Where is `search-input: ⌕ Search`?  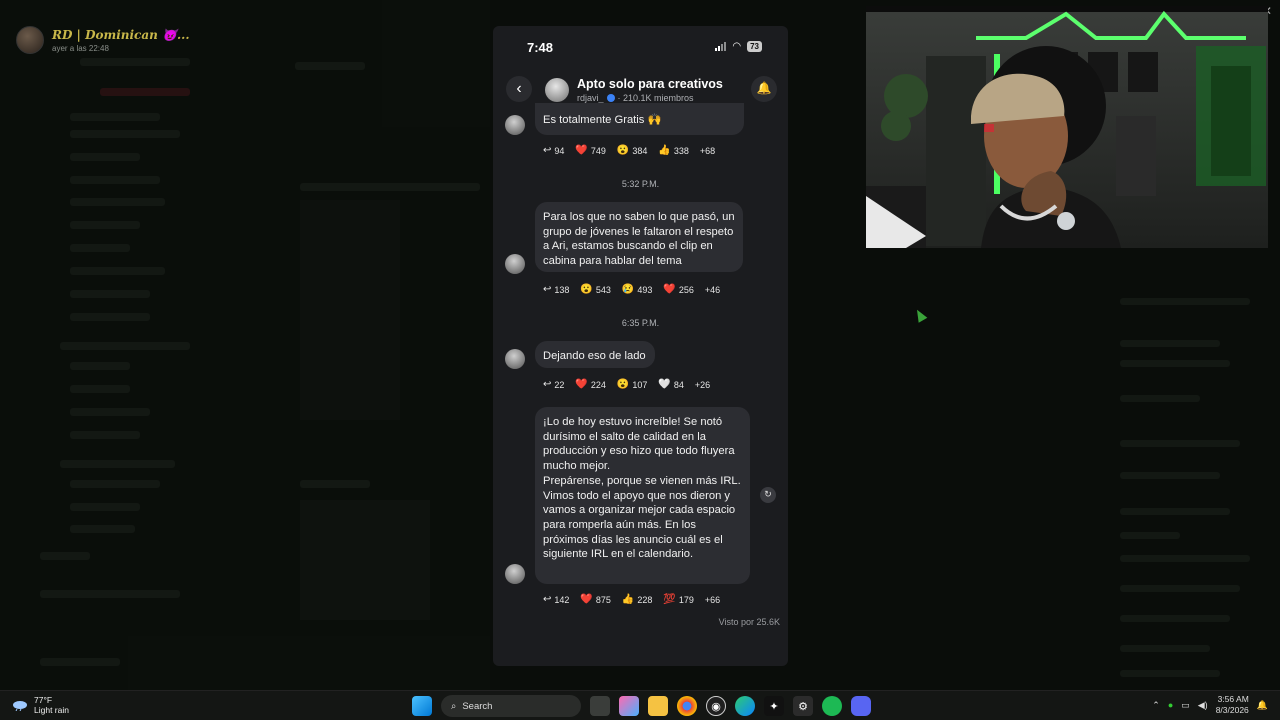
search-input: ⌕ Search is located at coordinates (511, 706).